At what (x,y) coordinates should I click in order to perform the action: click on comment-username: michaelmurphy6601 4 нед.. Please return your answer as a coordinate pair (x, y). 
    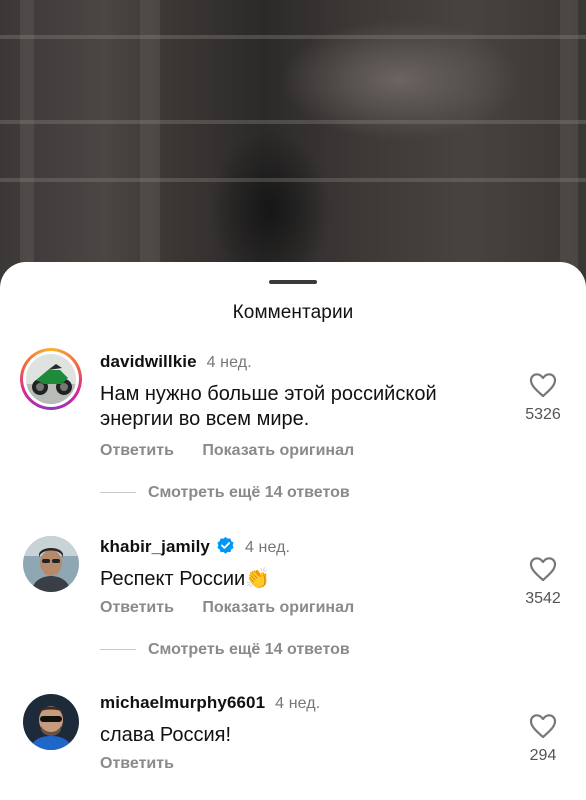
    Looking at the image, I should click on (210, 703).